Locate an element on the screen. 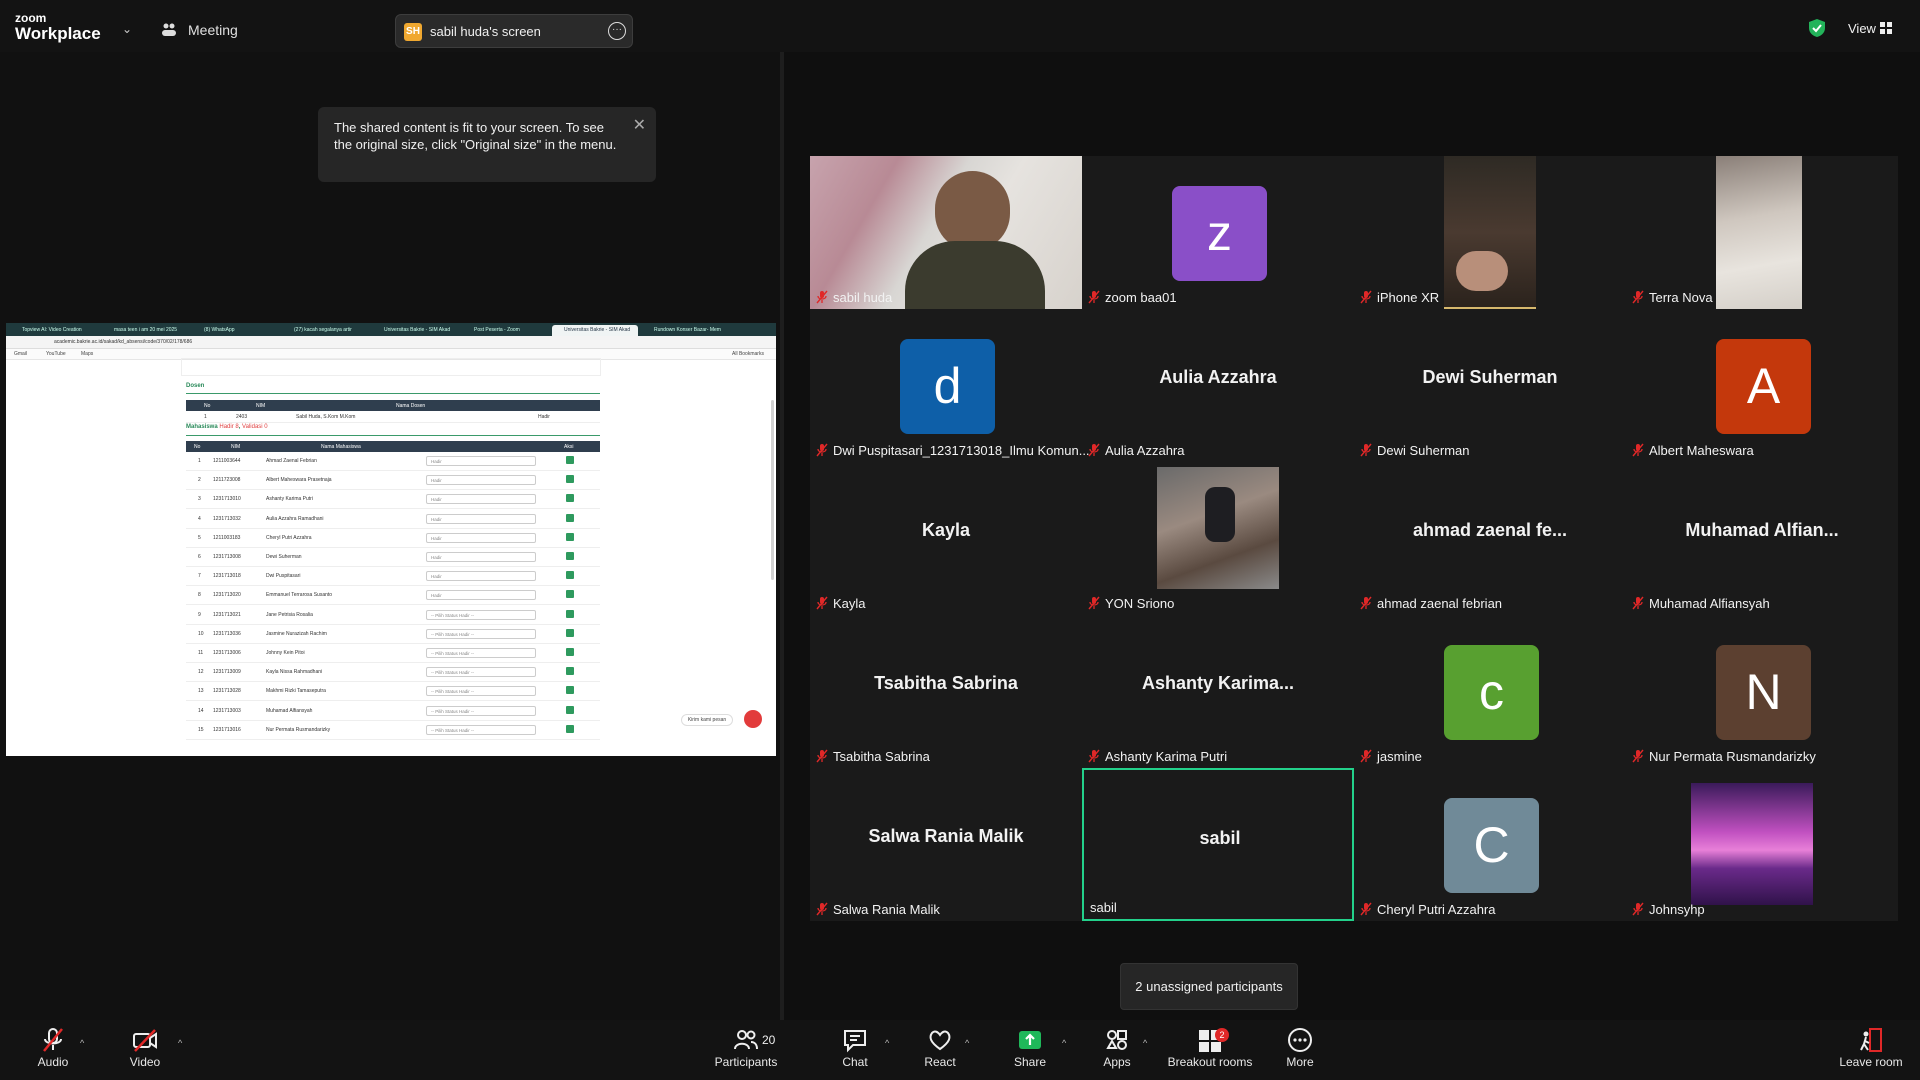  grid-view-icon is located at coordinates (1886, 28).